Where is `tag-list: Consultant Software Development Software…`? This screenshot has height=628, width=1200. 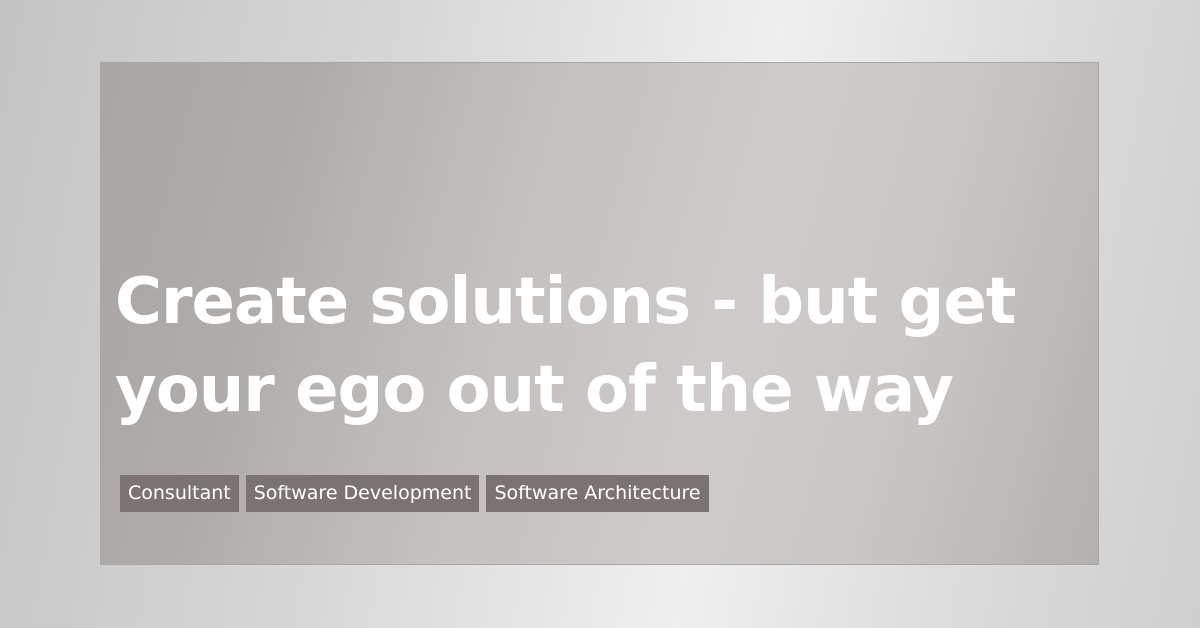 tag-list: Consultant Software Development Software… is located at coordinates (414, 493).